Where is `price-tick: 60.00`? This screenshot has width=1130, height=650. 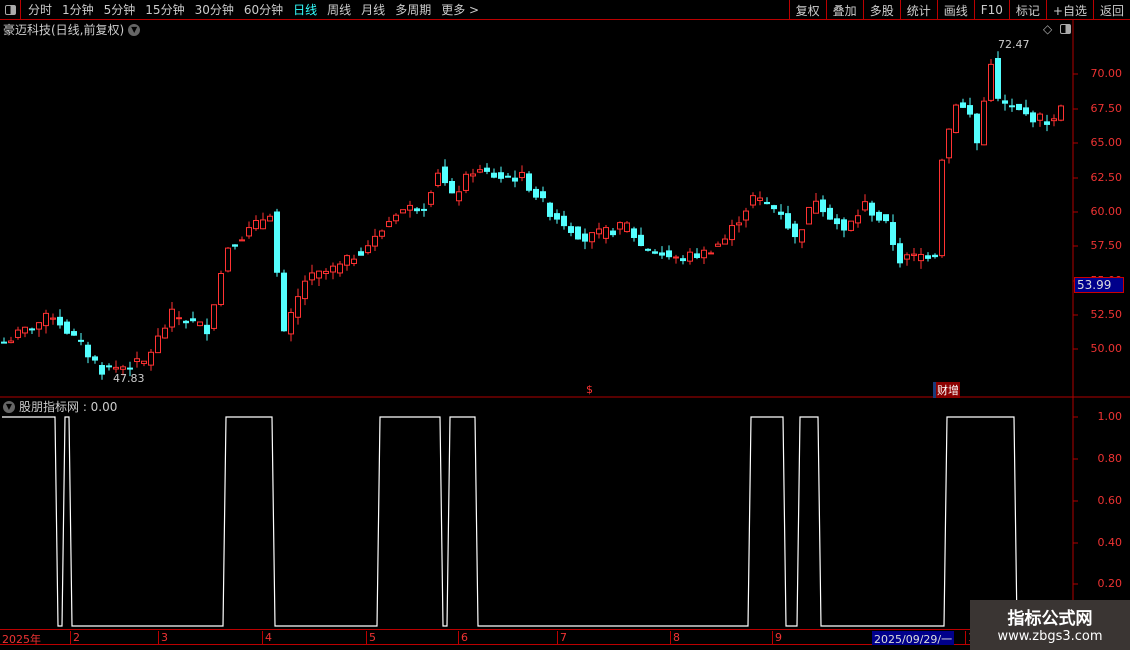
price-tick: 60.00 is located at coordinates (1106, 211).